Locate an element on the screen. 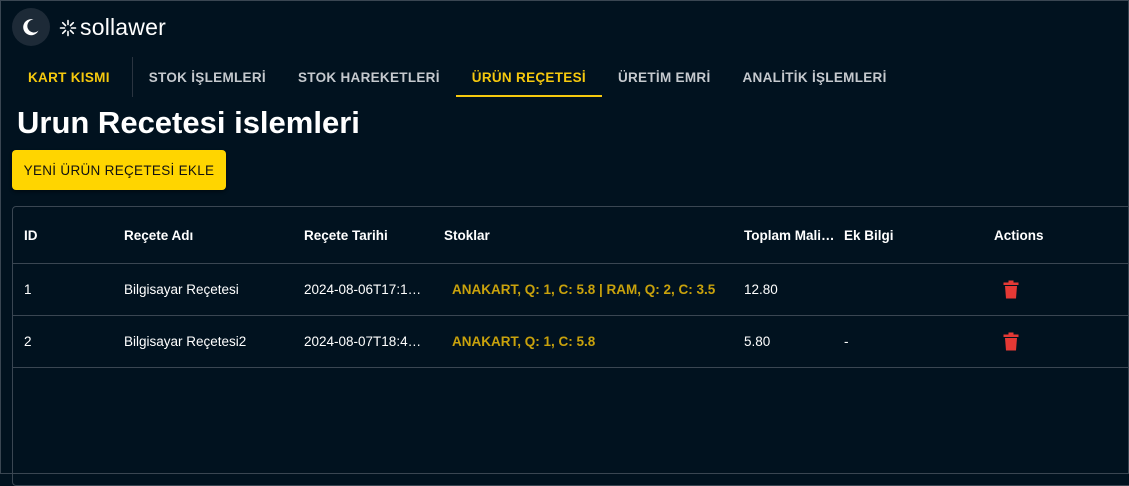 The height and width of the screenshot is (486, 1129). cell-recipe-name: Bilgisayar Reçetesi2 is located at coordinates (185, 341).